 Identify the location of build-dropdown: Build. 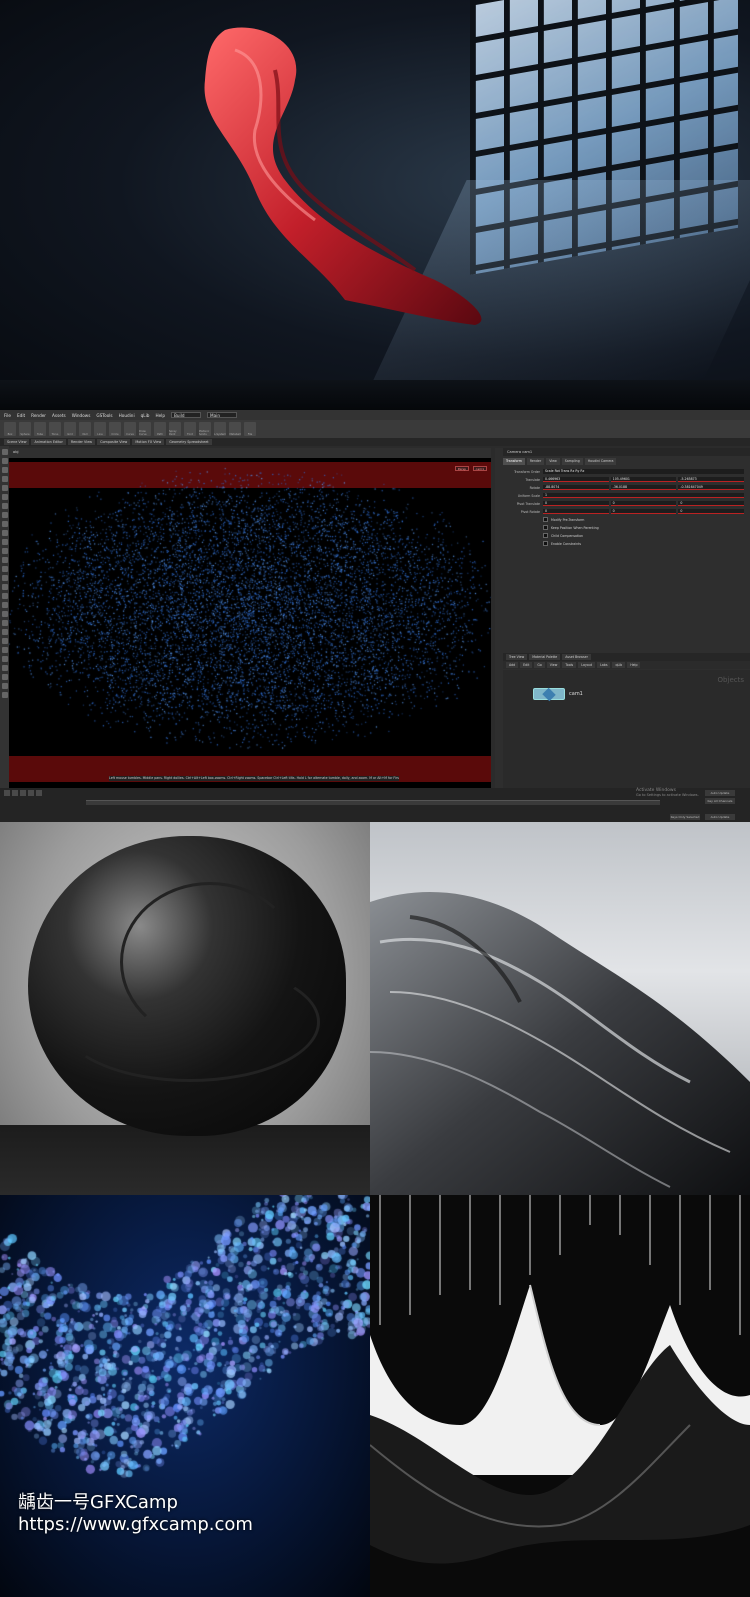
(186, 415).